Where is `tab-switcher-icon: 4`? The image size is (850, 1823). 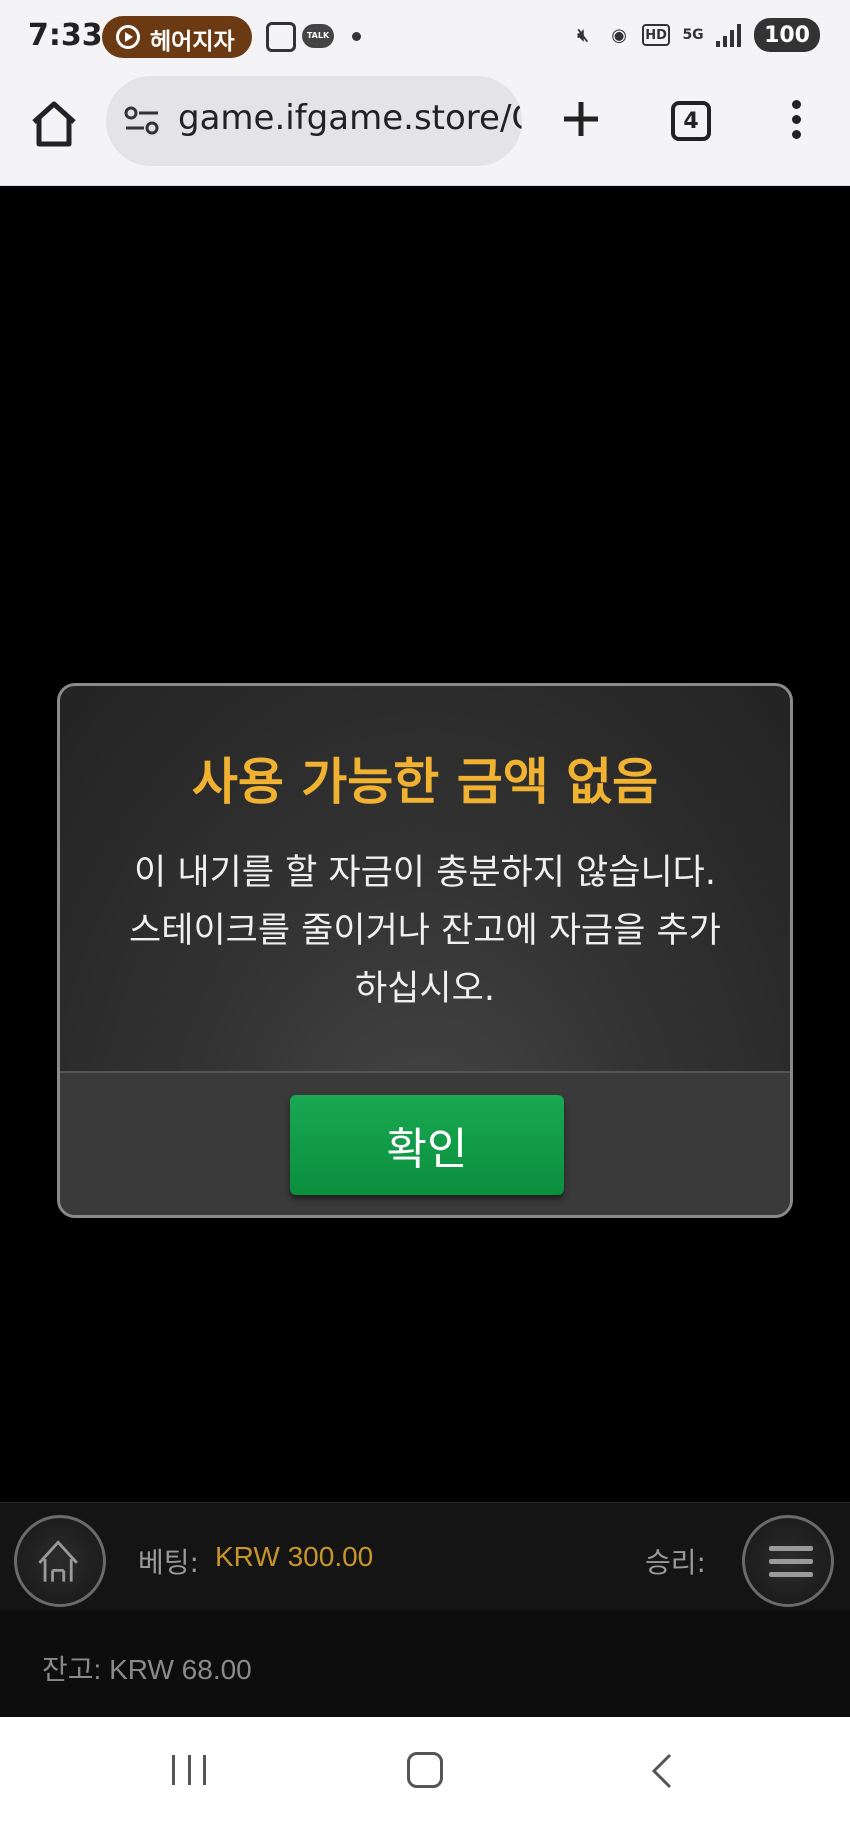
tab-switcher-icon: 4 is located at coordinates (691, 121).